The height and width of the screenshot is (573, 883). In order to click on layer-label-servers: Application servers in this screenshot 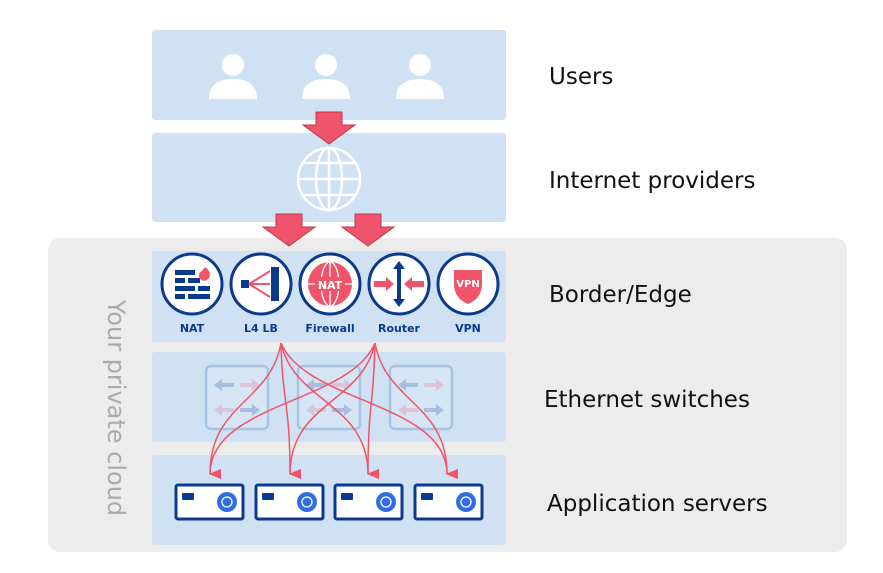, I will do `click(657, 504)`.